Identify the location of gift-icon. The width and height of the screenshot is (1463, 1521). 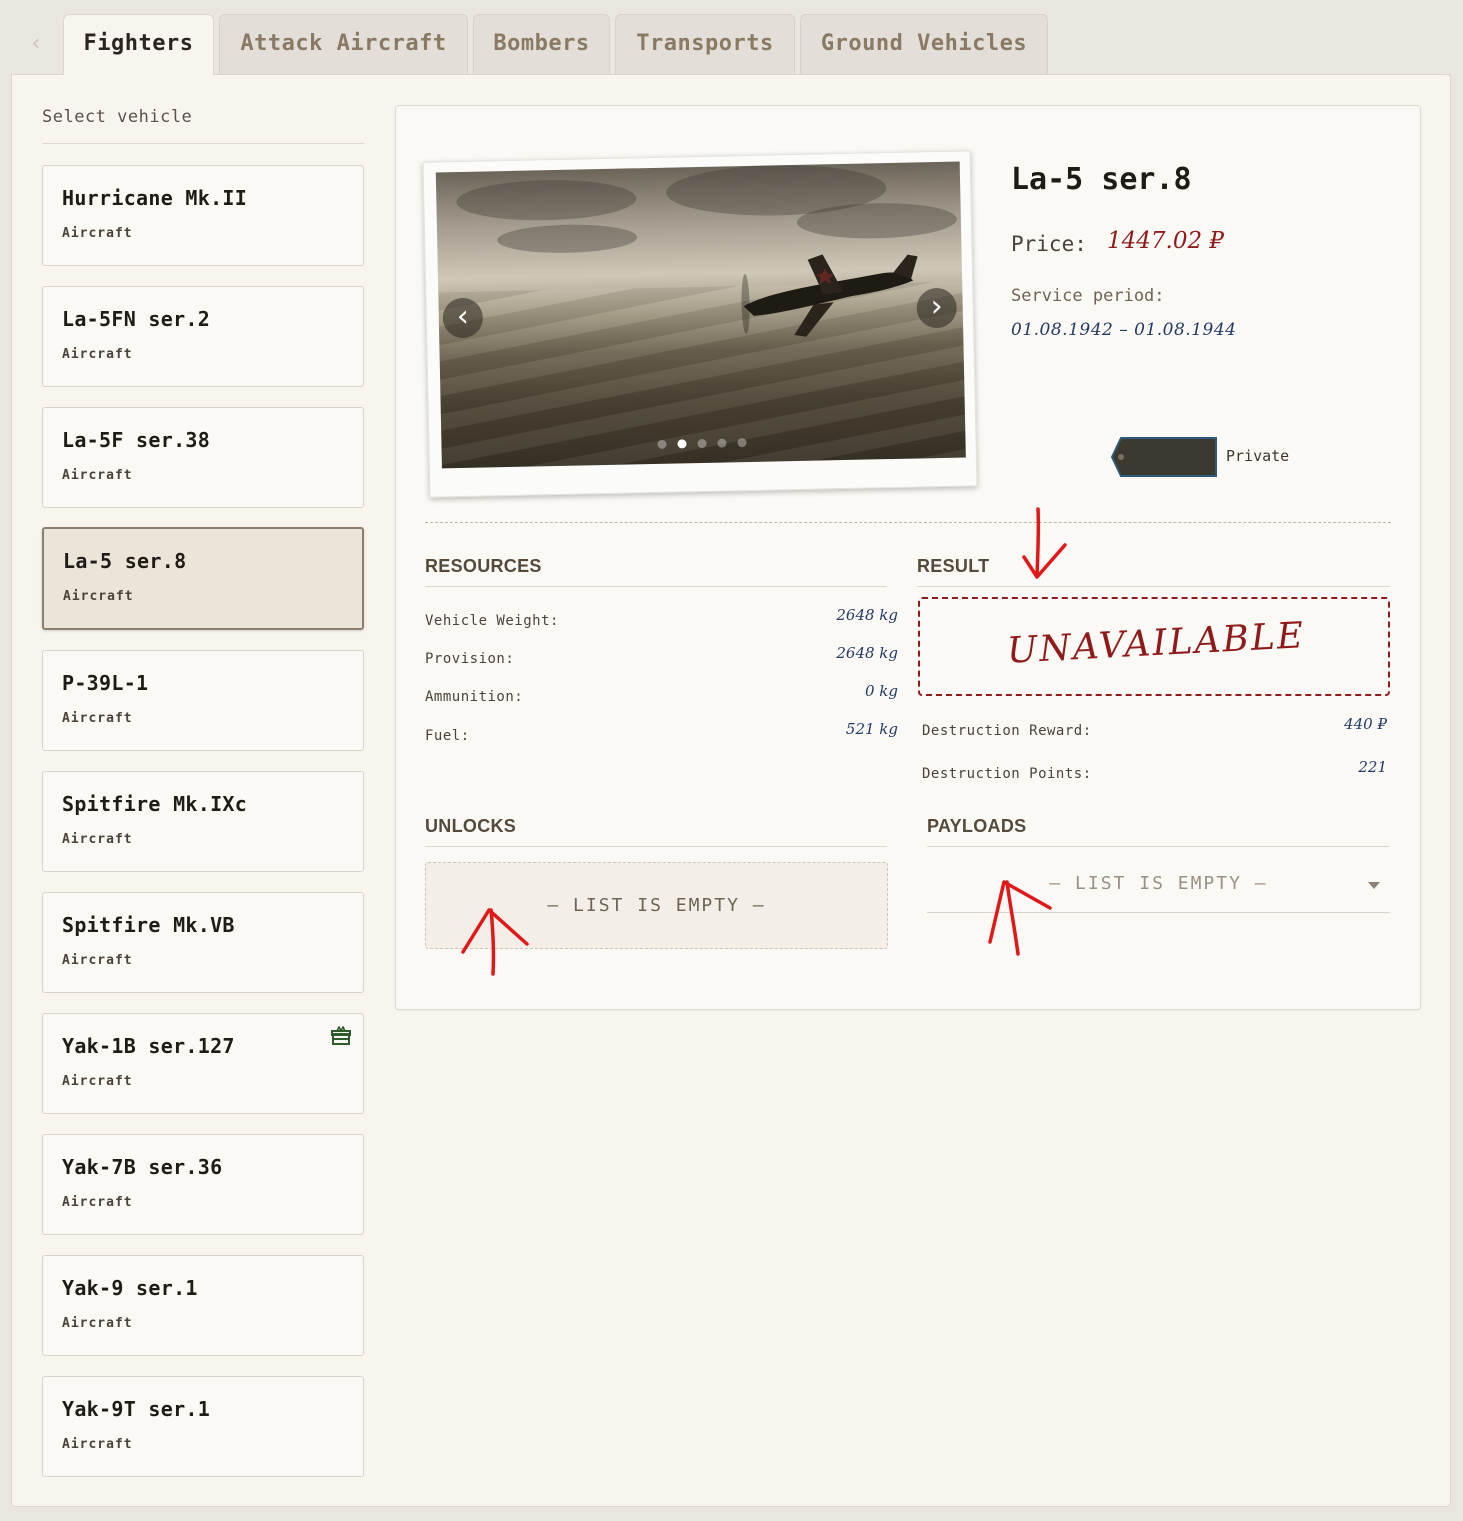
(341, 1035).